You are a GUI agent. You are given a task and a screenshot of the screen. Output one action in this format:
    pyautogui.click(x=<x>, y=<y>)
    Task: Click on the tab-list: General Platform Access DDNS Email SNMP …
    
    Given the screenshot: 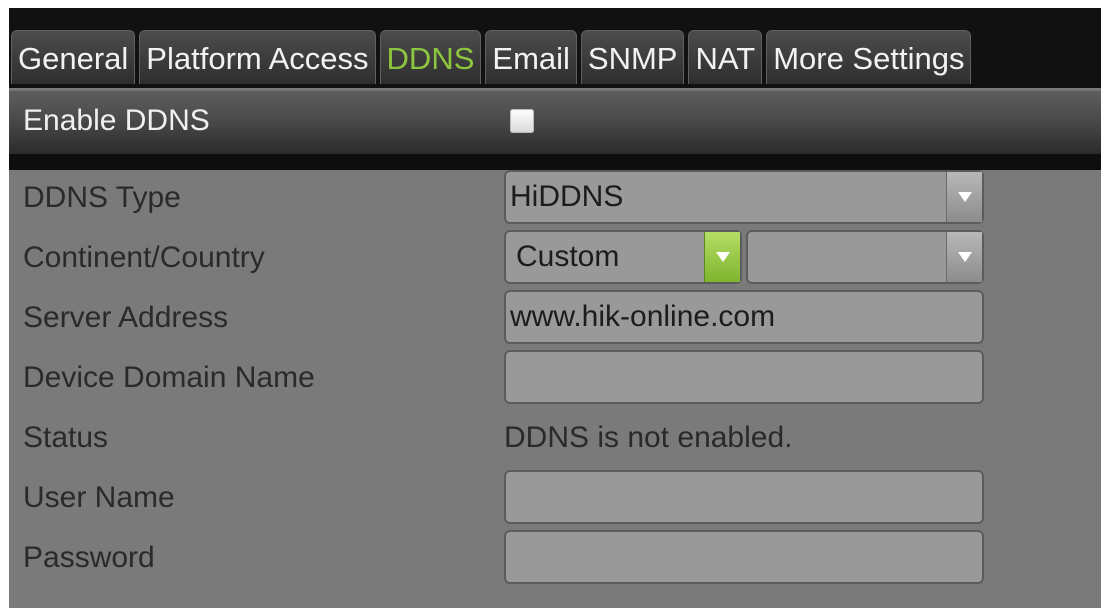 What is the action you would take?
    pyautogui.click(x=491, y=58)
    